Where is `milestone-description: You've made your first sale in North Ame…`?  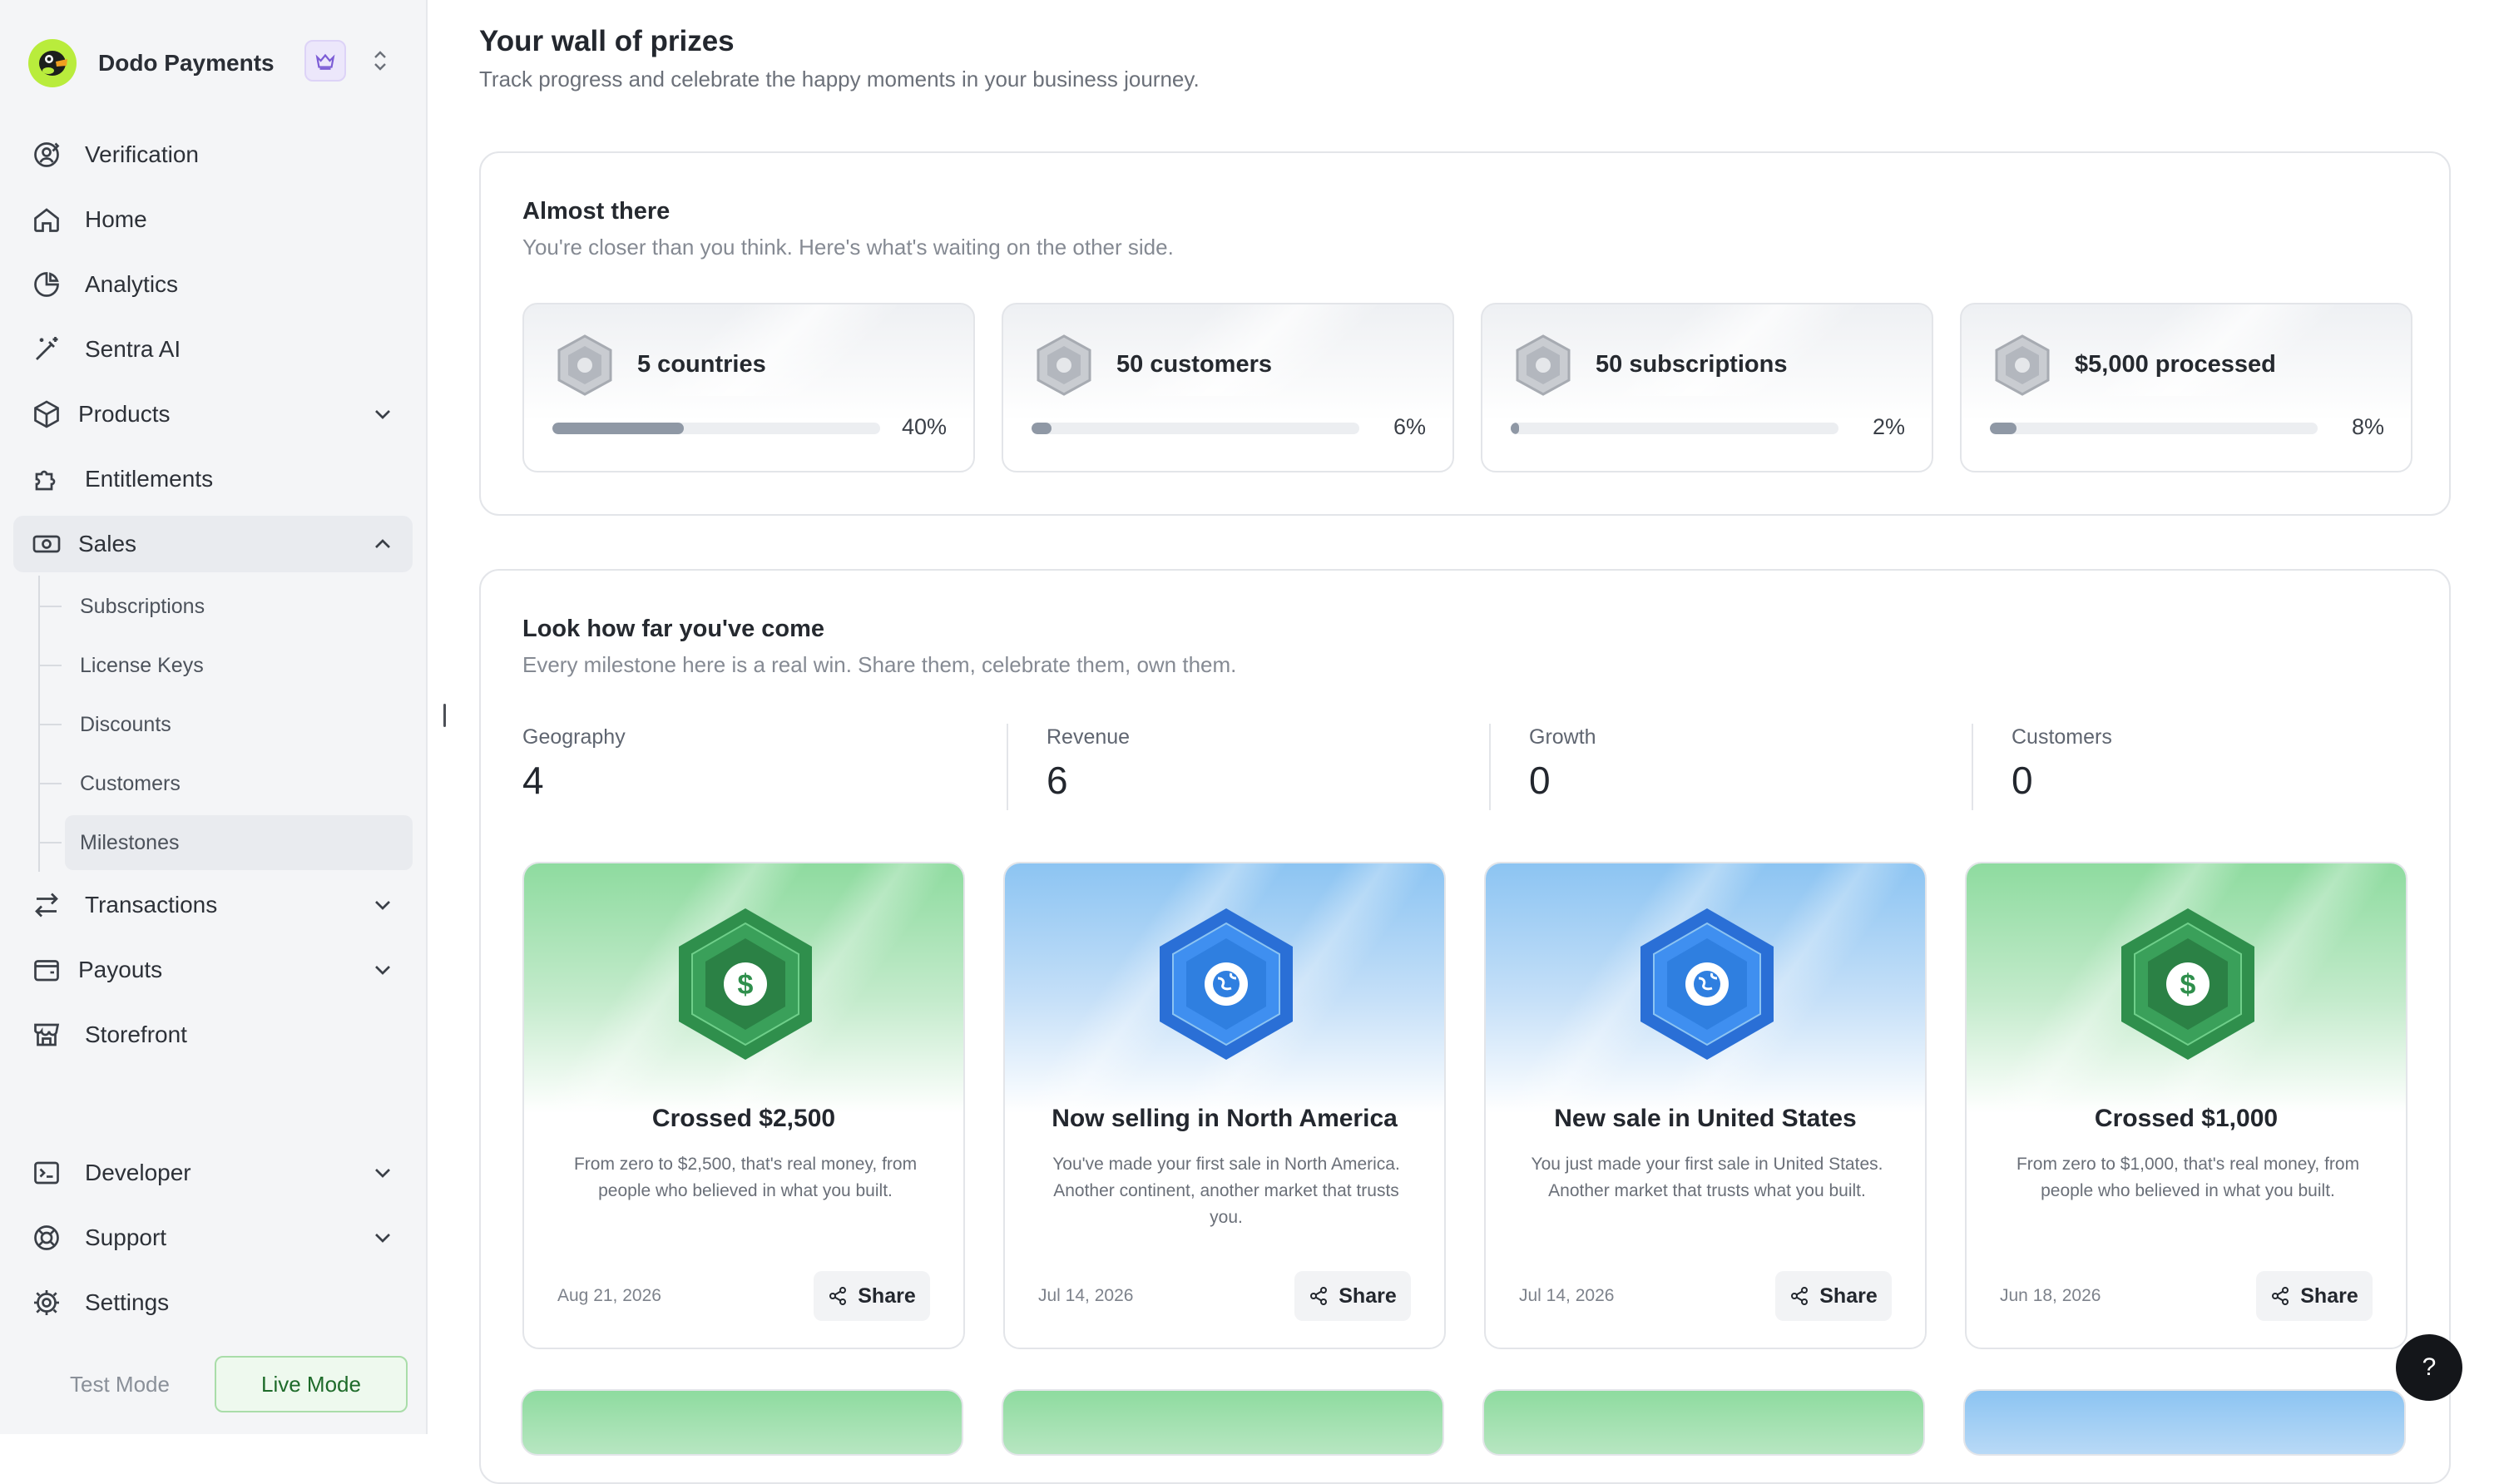
milestone-description: You've made your first sale in North Ame… is located at coordinates (1226, 1191).